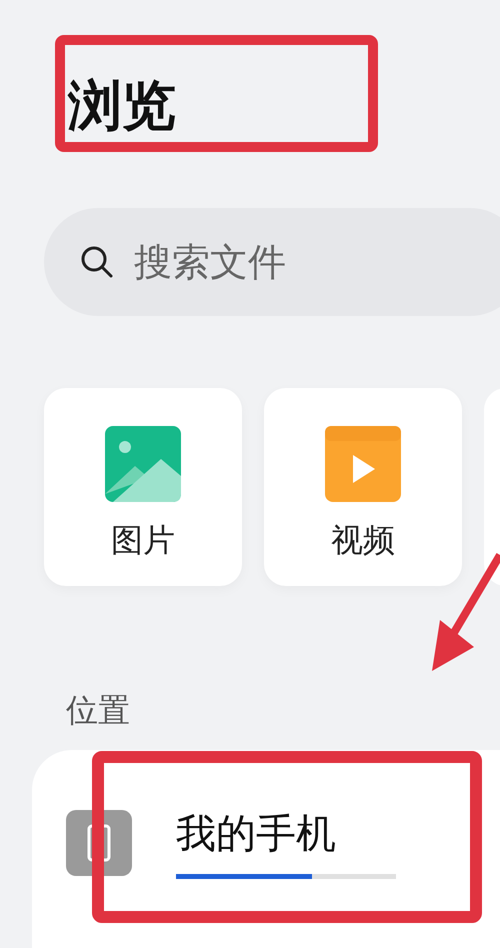  Describe the element at coordinates (98, 710) in the screenshot. I see `section-heading: 位置` at that location.